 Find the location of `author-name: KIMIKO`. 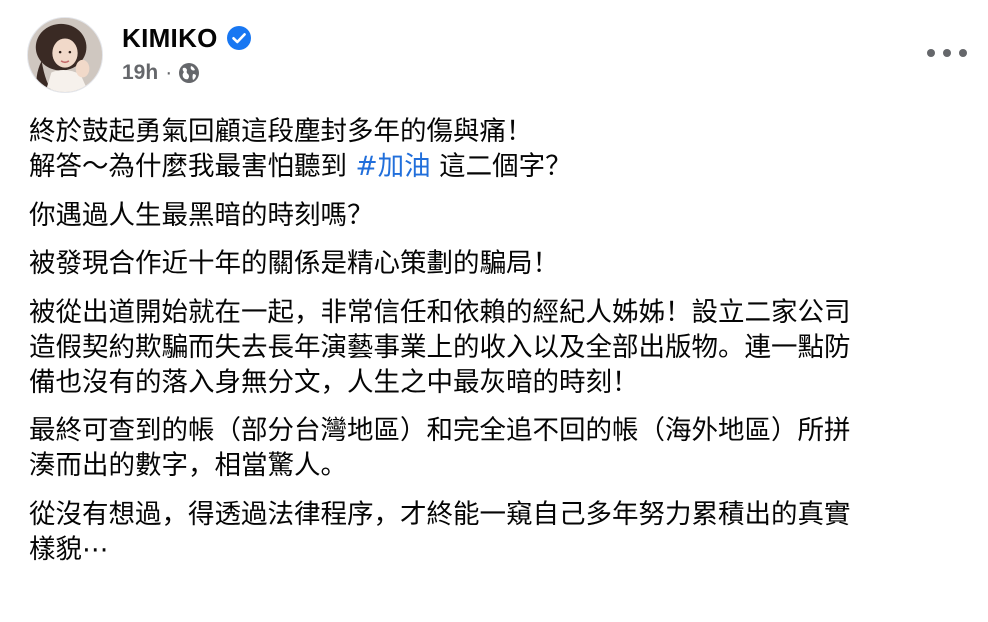

author-name: KIMIKO is located at coordinates (170, 38).